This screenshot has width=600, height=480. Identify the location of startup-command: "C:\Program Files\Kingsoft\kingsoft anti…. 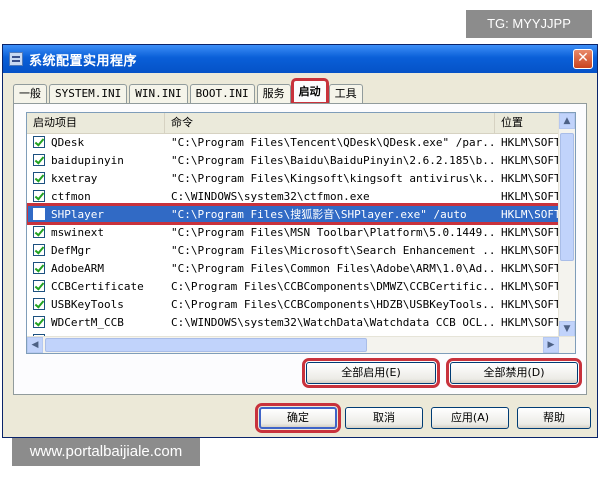
(333, 178).